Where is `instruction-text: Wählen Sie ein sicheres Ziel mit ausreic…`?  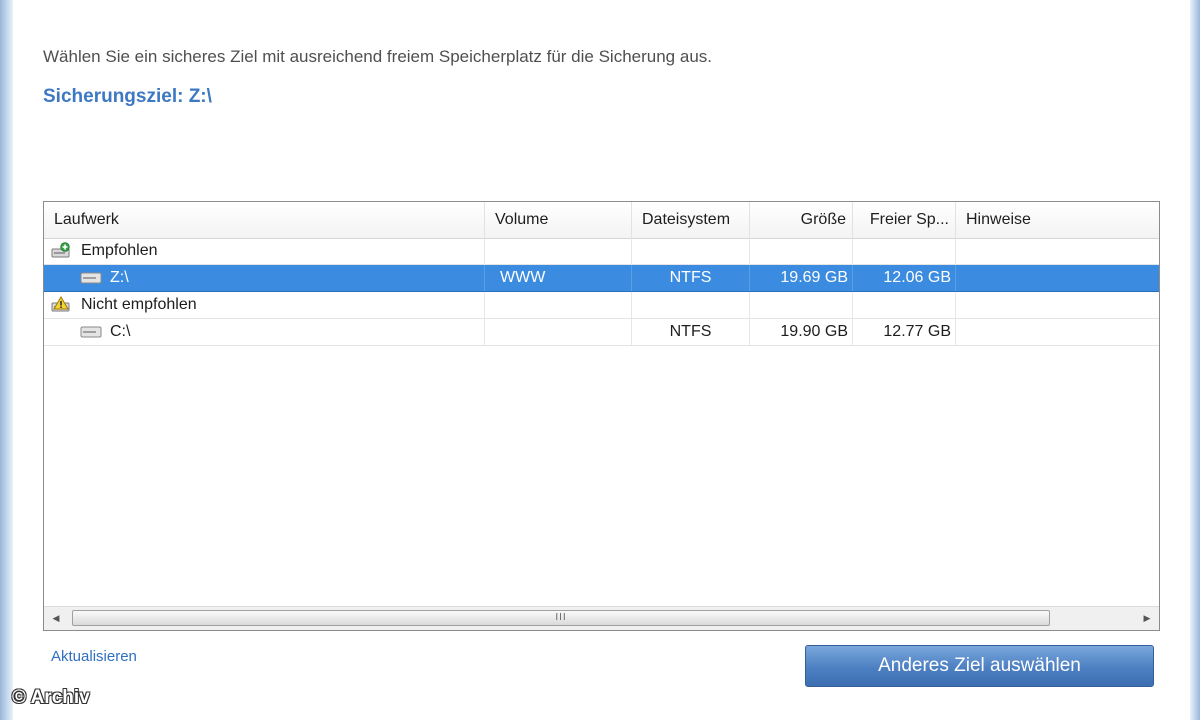
instruction-text: Wählen Sie ein sicheres Ziel mit ausreic… is located at coordinates (377, 56).